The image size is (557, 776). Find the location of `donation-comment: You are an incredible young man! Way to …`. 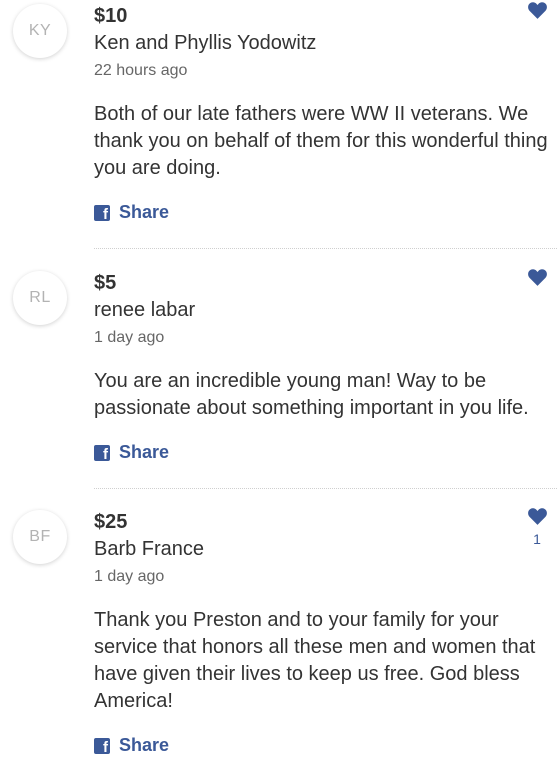

donation-comment: You are an incredible young man! Way to … is located at coordinates (311, 394).